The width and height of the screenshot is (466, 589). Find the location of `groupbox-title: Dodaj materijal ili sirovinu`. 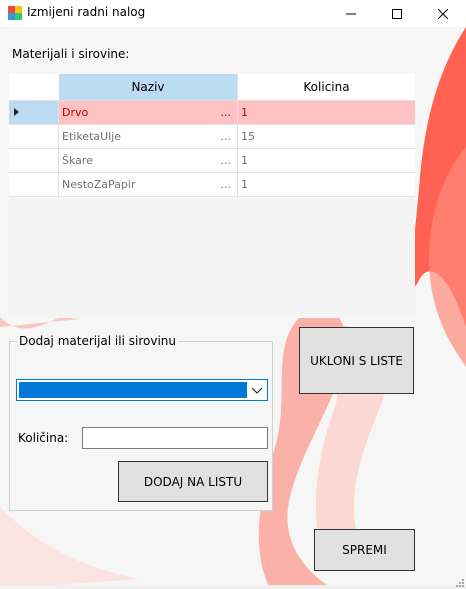

groupbox-title: Dodaj materijal ili sirovinu is located at coordinates (97, 341).